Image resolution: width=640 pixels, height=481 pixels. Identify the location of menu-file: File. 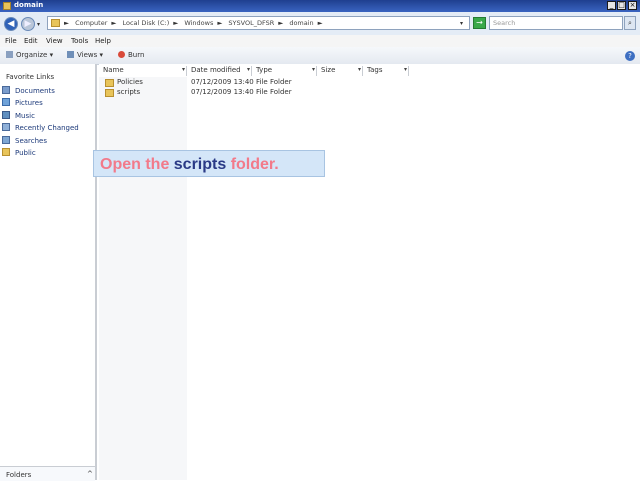
(11, 41).